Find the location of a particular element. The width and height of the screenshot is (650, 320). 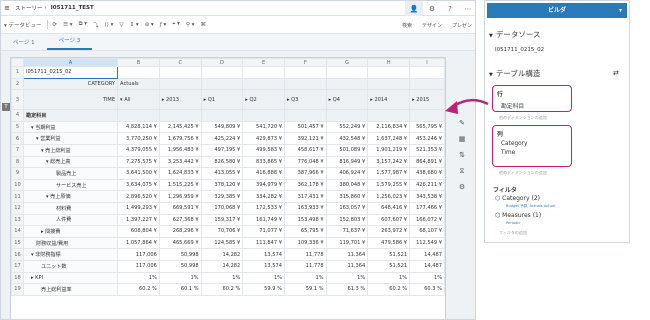

tab-page-1: ページ 3 is located at coordinates (69, 41).